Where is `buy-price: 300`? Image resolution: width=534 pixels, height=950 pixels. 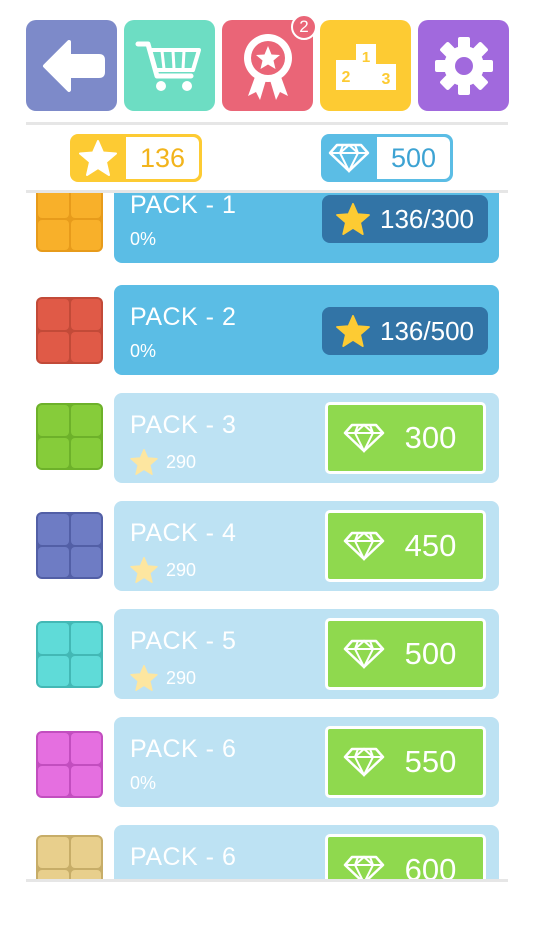 buy-price: 300 is located at coordinates (430, 437).